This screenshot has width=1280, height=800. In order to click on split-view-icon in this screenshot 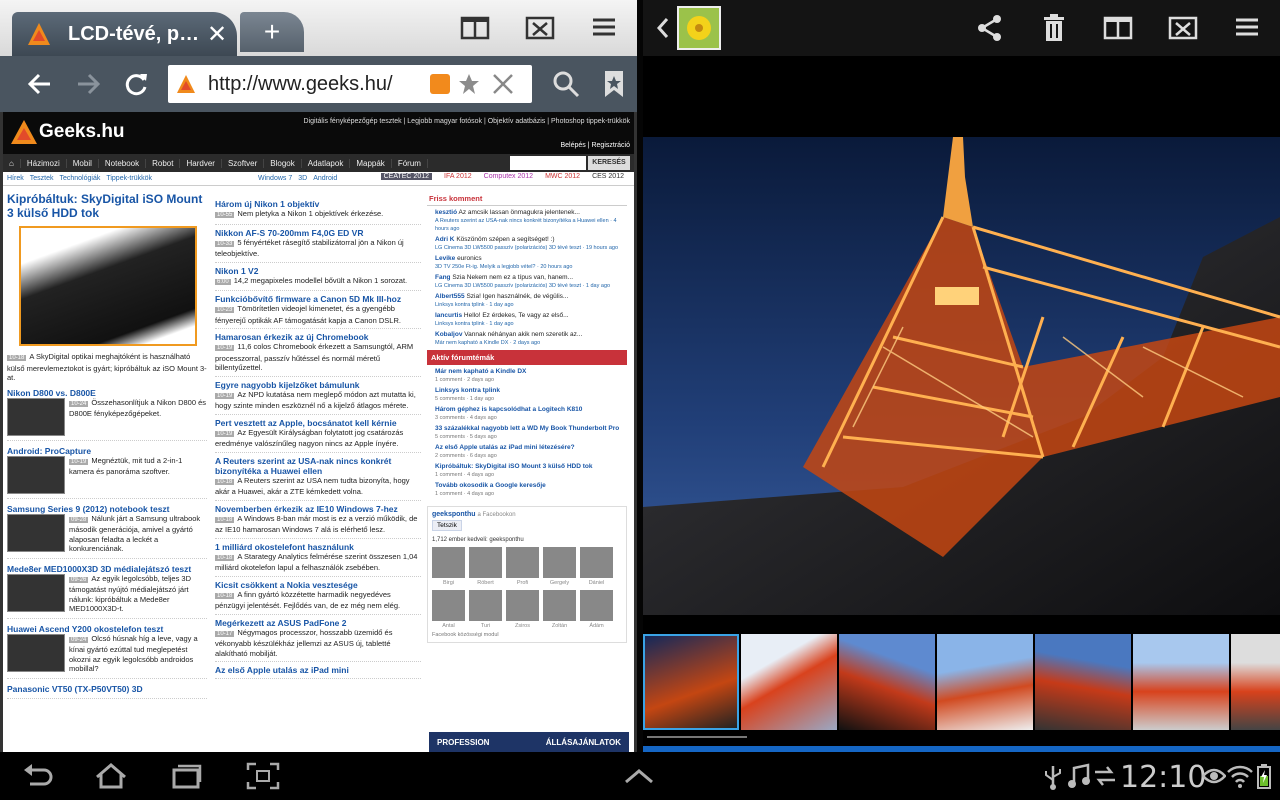, I will do `click(1118, 28)`.